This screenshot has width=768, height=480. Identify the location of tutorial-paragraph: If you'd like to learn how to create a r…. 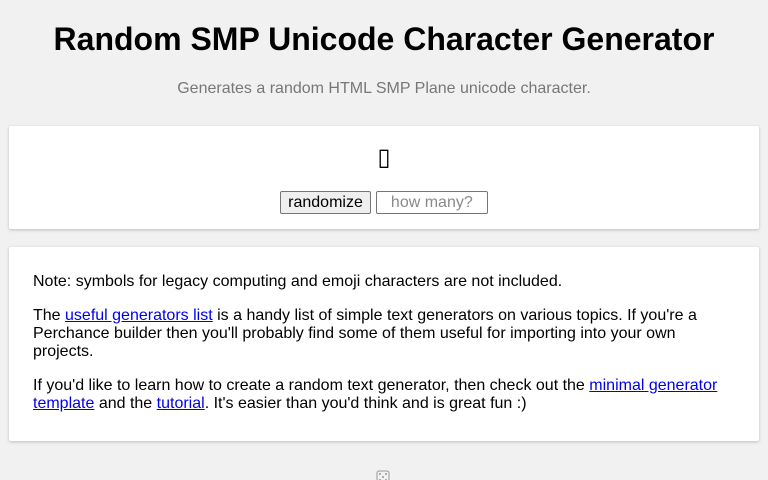
(383, 395).